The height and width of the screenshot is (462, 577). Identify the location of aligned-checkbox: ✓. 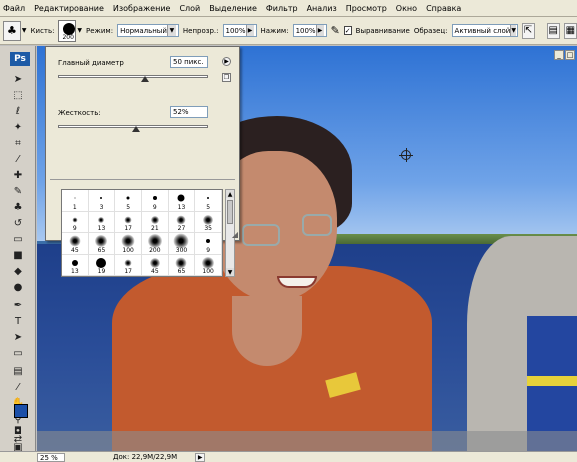
(347, 30).